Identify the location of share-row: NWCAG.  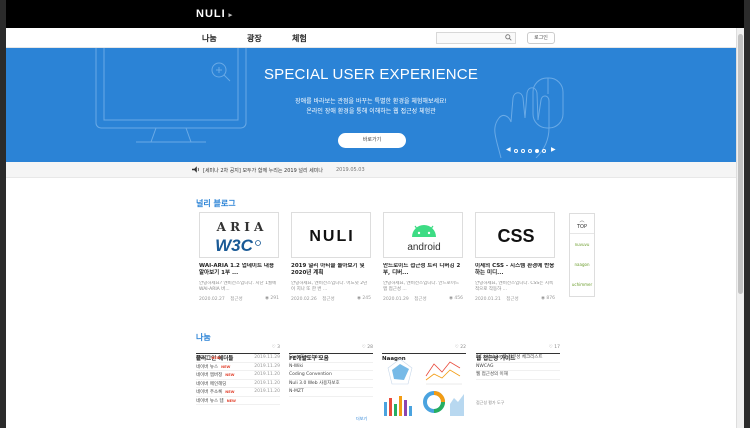
(518, 367).